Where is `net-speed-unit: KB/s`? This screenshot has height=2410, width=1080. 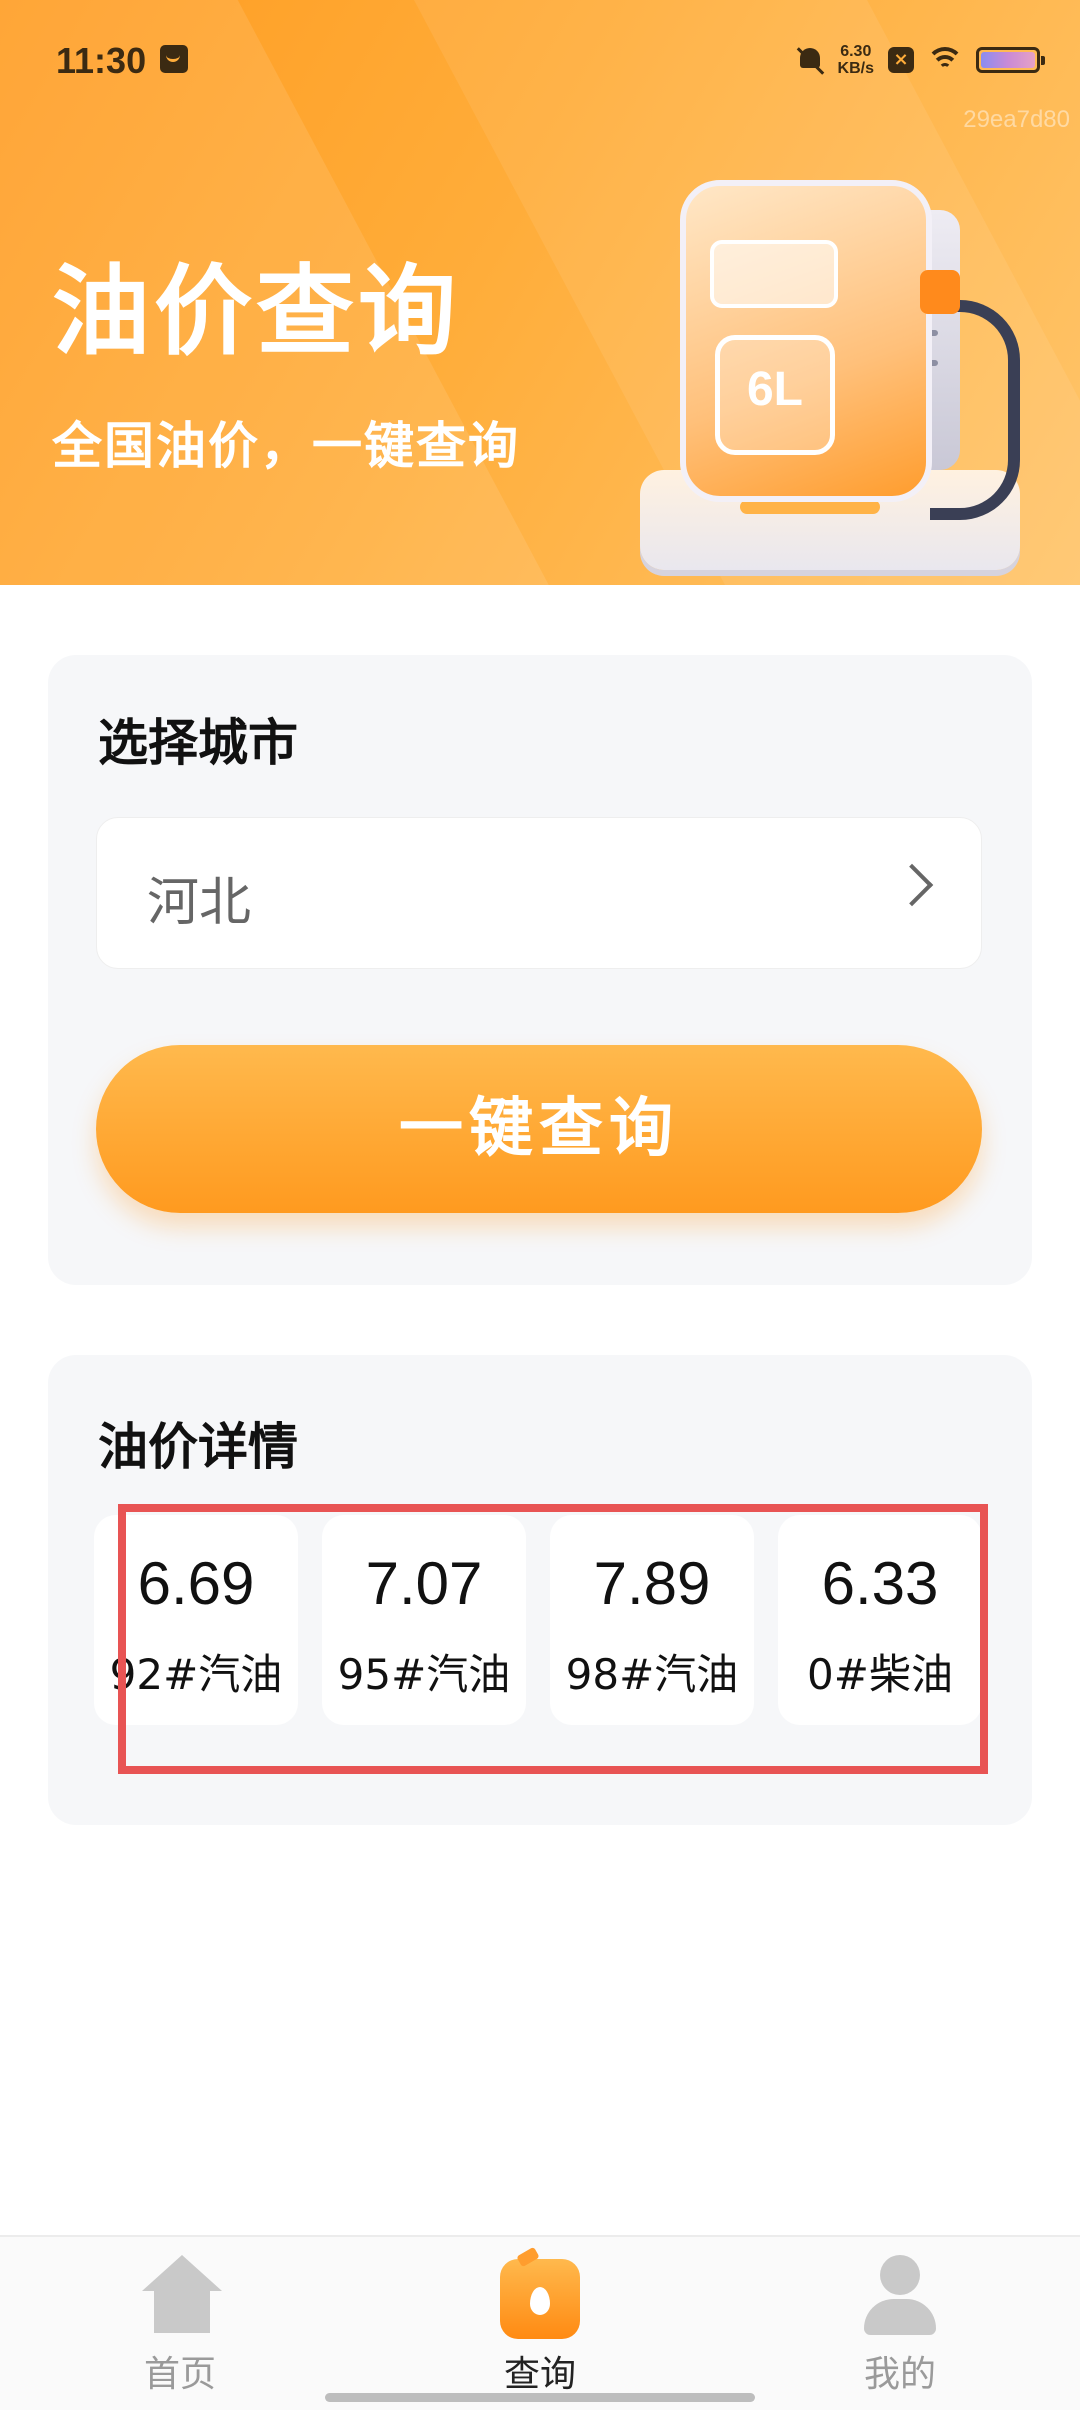
net-speed-unit: KB/s is located at coordinates (855, 68).